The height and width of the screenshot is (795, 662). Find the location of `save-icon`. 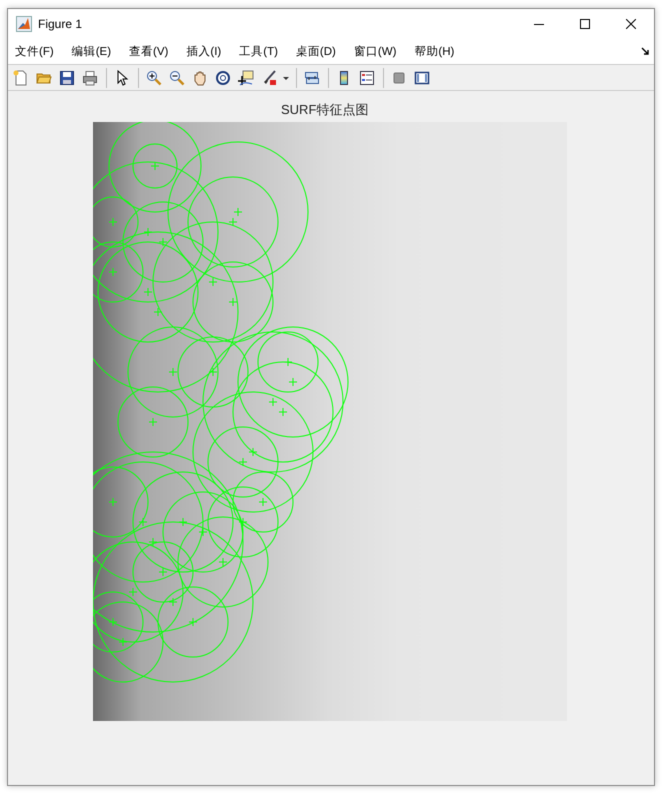

save-icon is located at coordinates (67, 78).